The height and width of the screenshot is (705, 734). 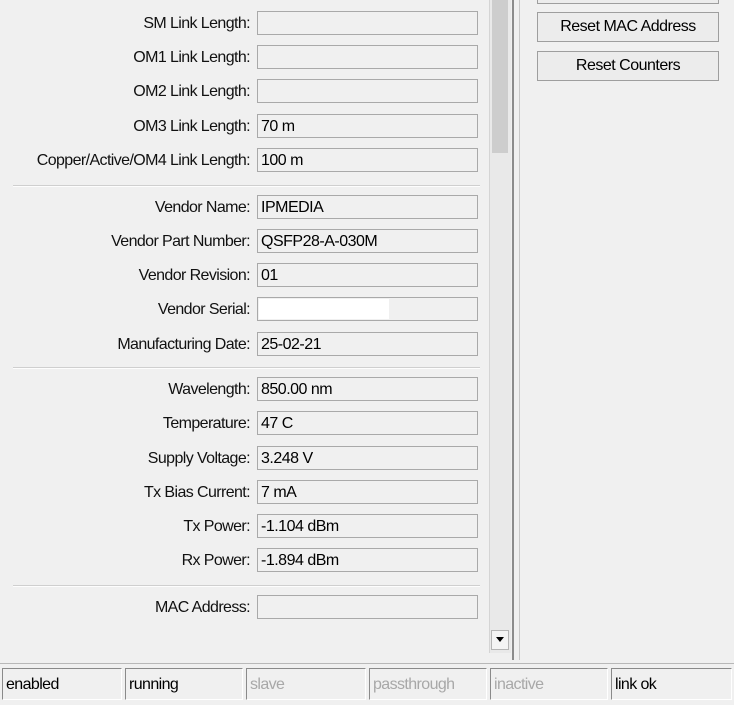 What do you see at coordinates (206, 423) in the screenshot?
I see `field-label: Temperature:` at bounding box center [206, 423].